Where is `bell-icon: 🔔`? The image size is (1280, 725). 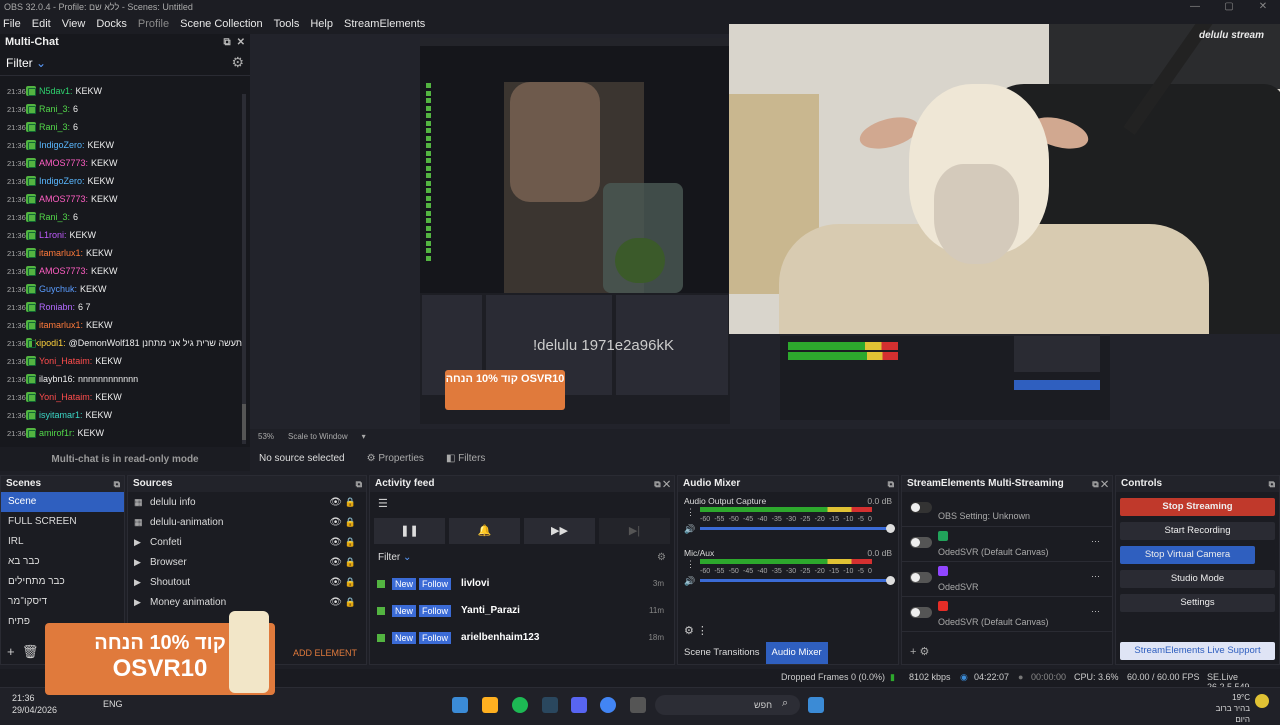 bell-icon: 🔔 is located at coordinates (484, 531).